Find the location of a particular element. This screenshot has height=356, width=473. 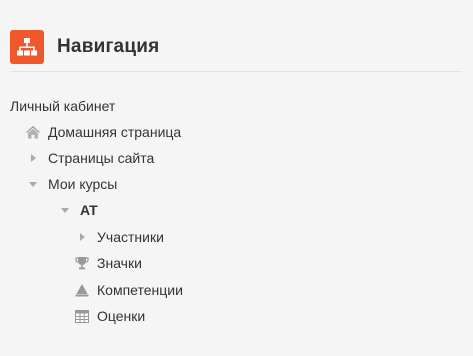

trophy-icon is located at coordinates (82, 263).